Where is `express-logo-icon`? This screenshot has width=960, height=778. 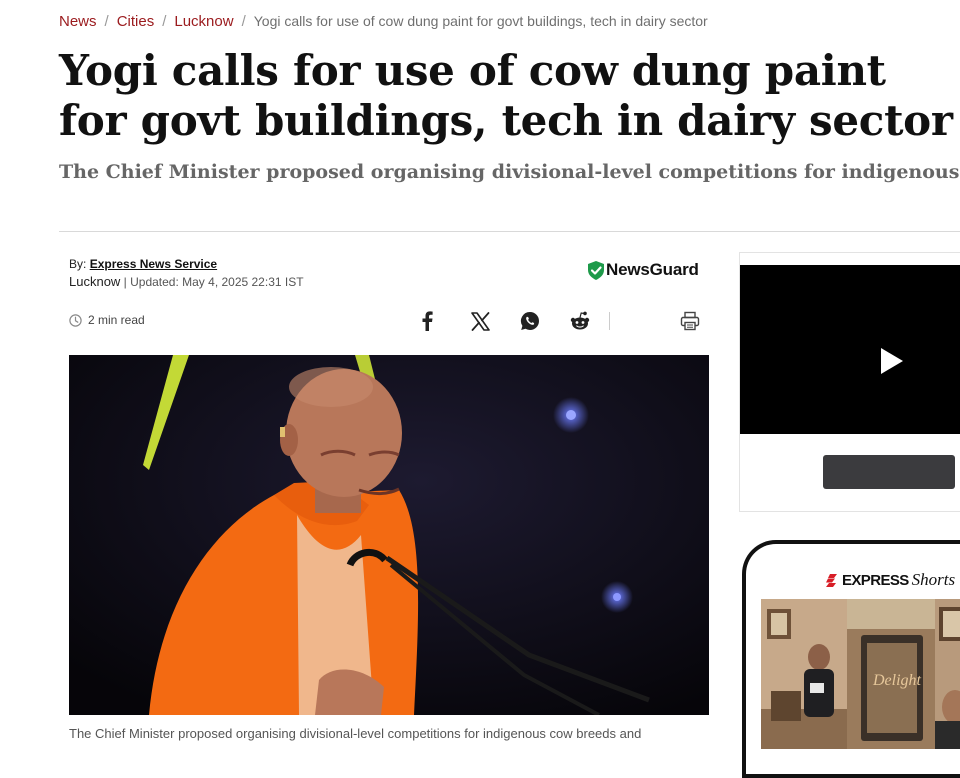 express-logo-icon is located at coordinates (831, 580).